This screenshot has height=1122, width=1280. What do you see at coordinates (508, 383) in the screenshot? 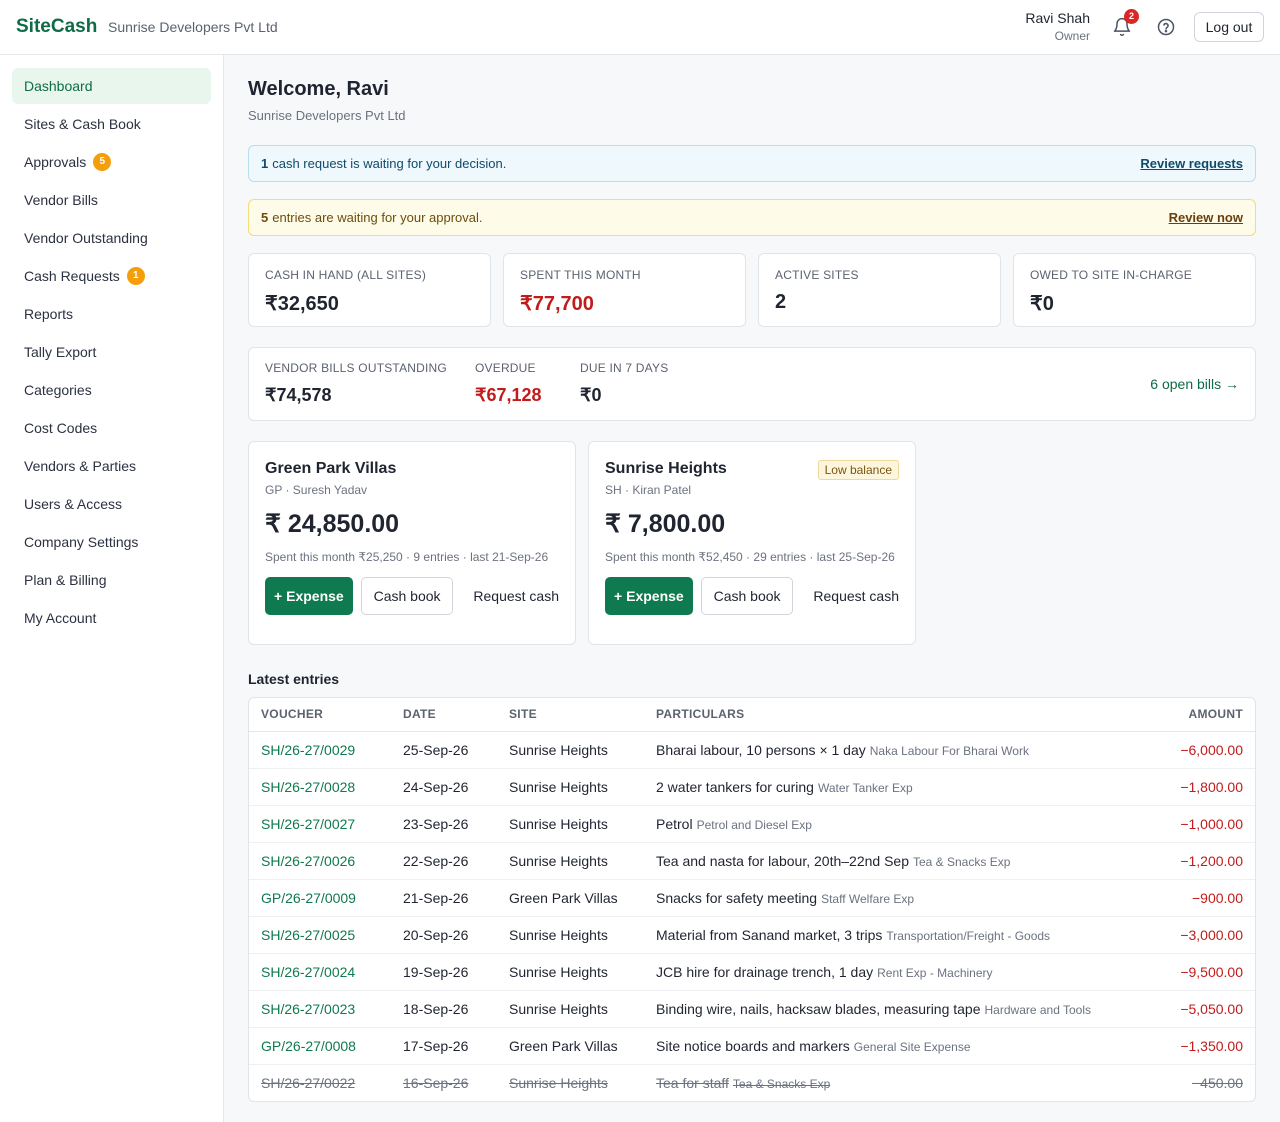
I see `vendor-overdue: OVERDUE ₹67,128` at bounding box center [508, 383].